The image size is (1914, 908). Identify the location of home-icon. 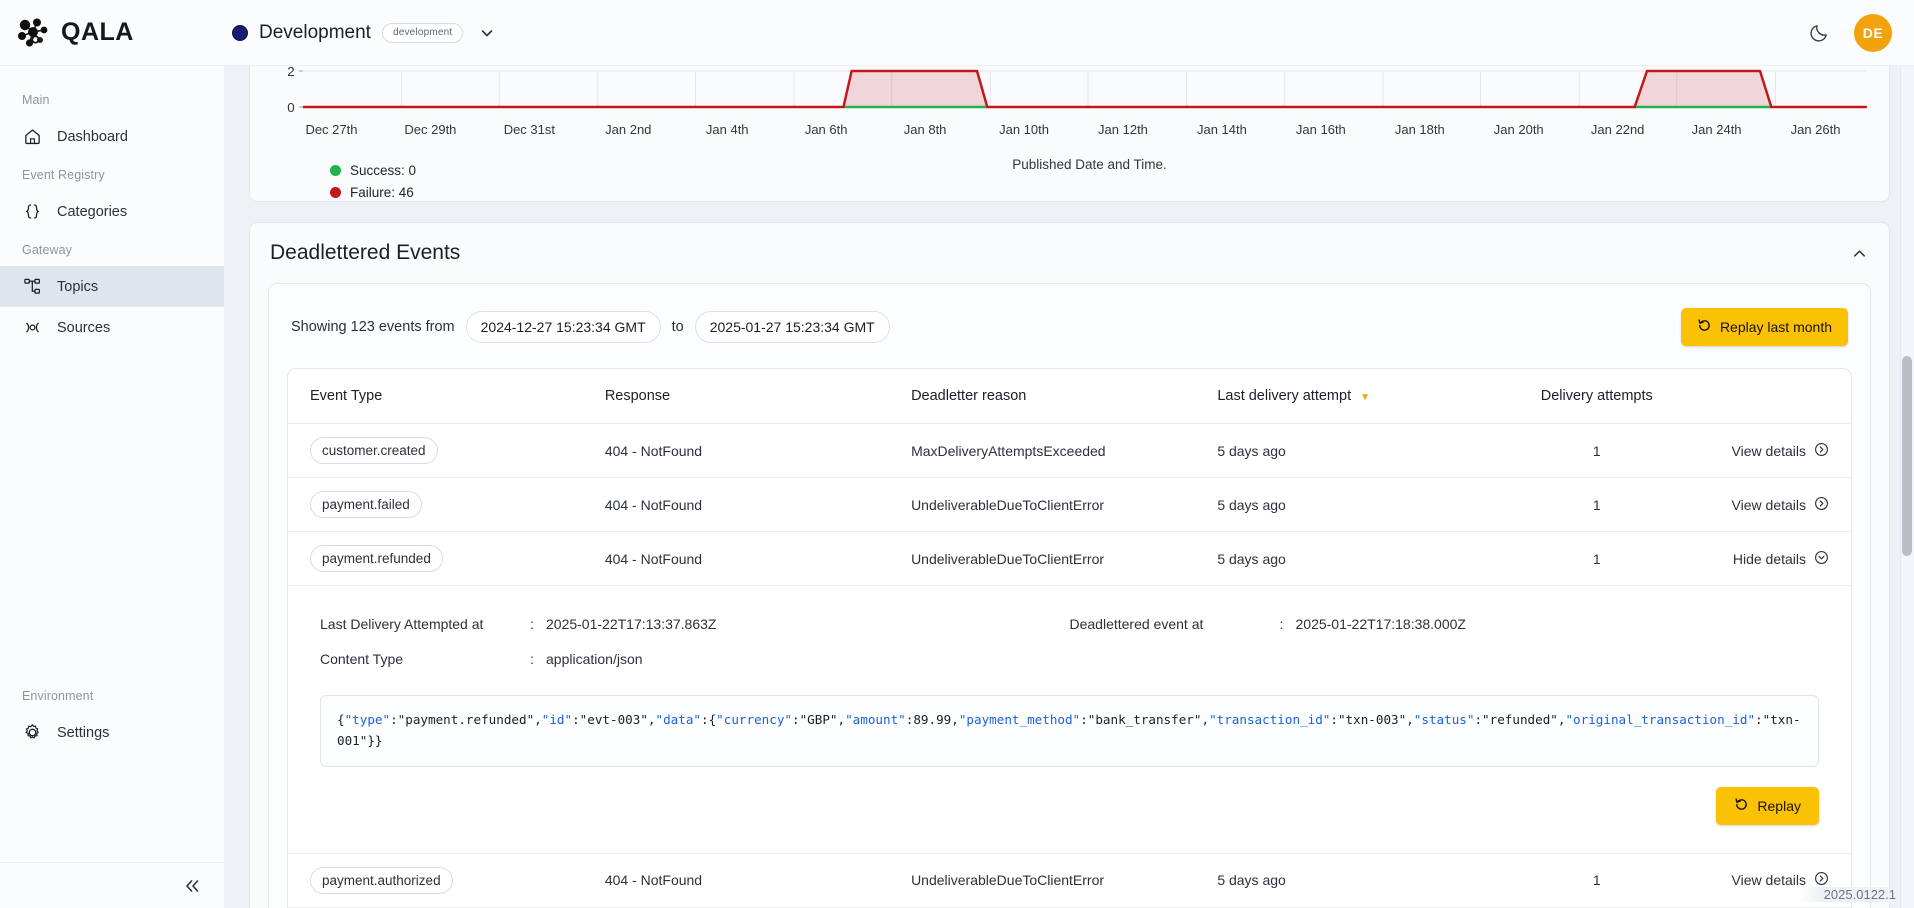
(32, 137).